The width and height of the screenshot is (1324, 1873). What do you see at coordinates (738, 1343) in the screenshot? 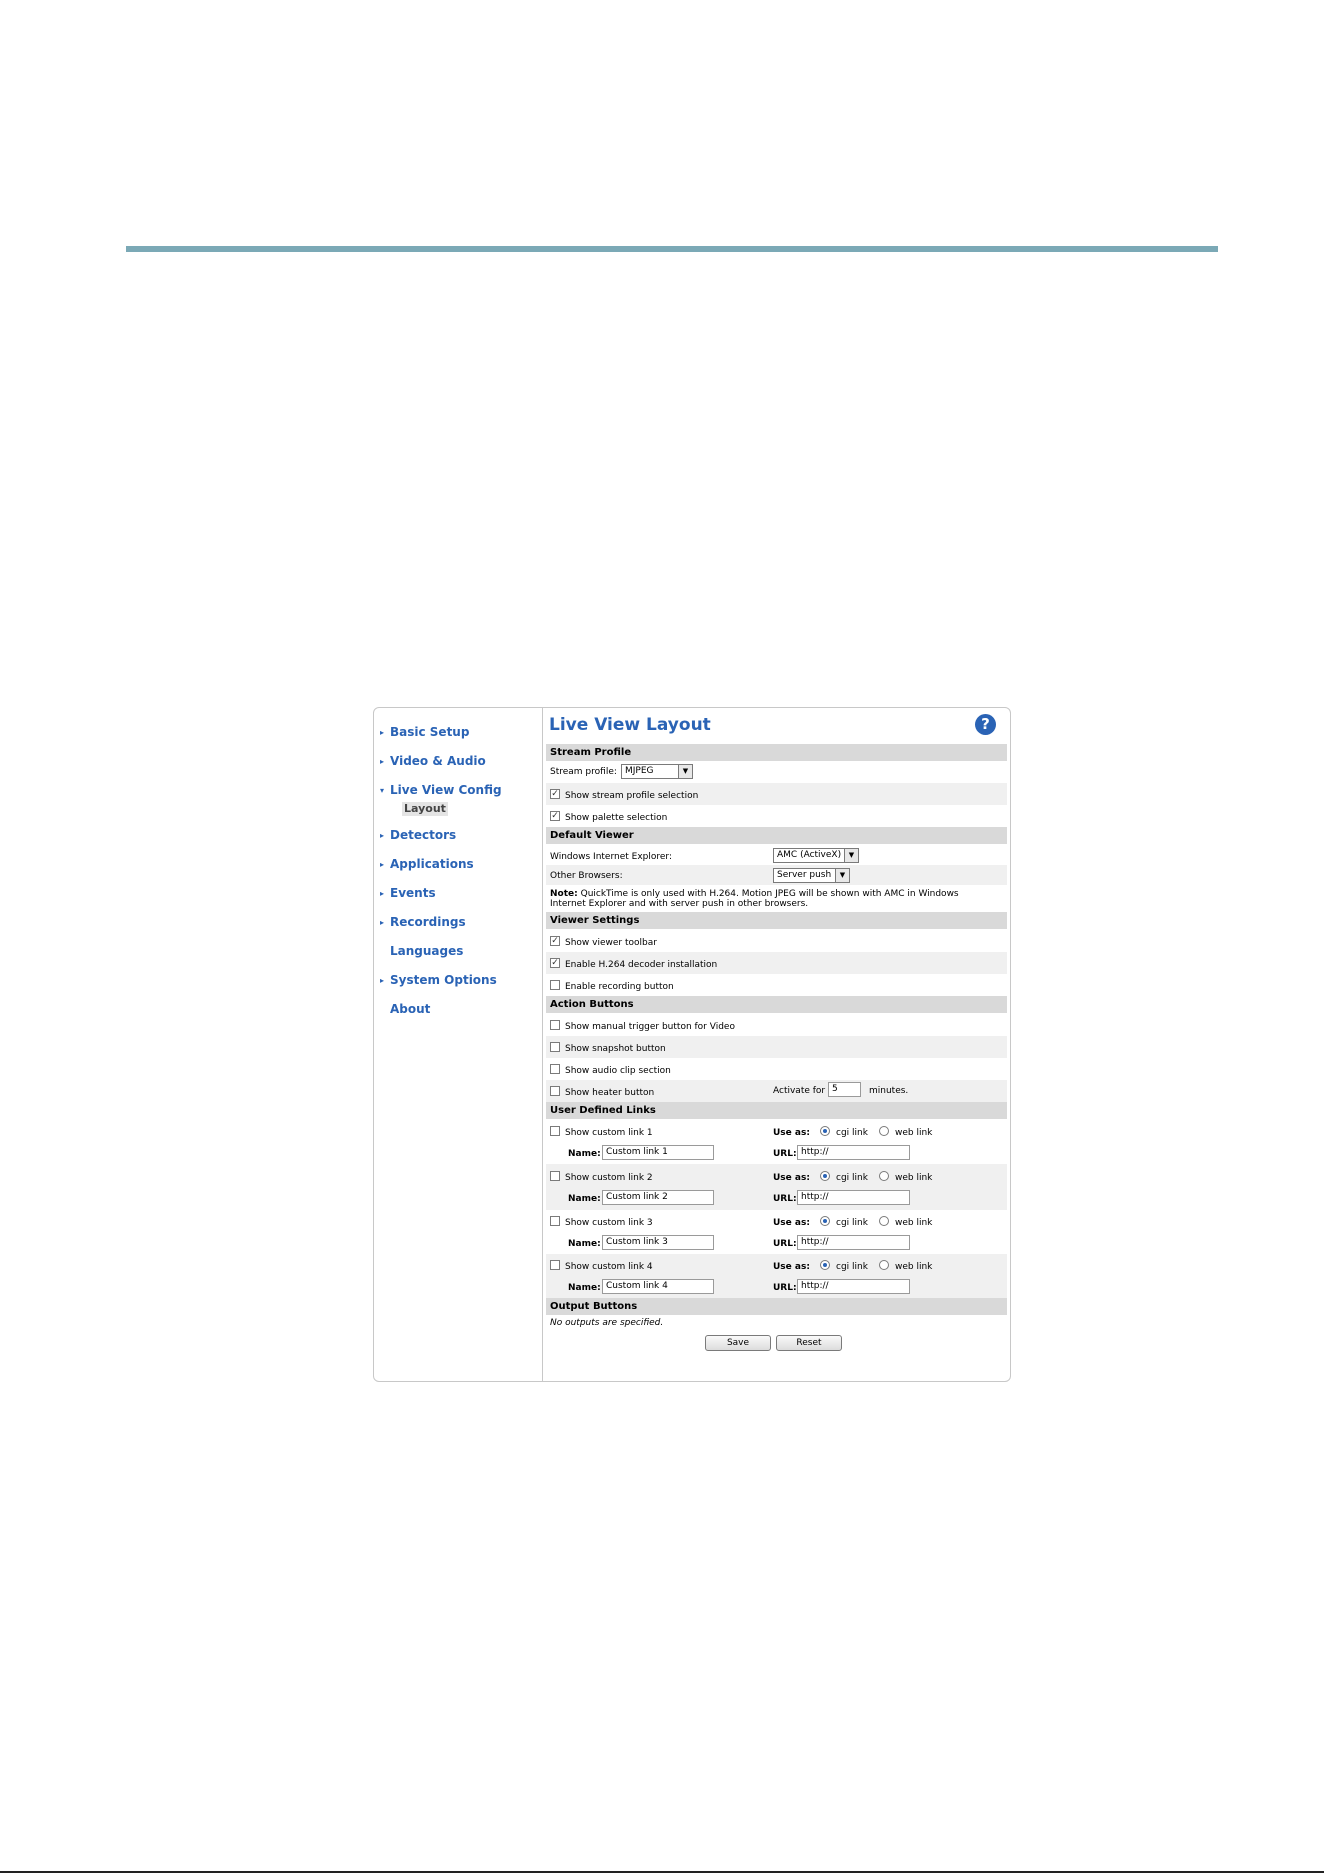
I see `save-button: Save` at bounding box center [738, 1343].